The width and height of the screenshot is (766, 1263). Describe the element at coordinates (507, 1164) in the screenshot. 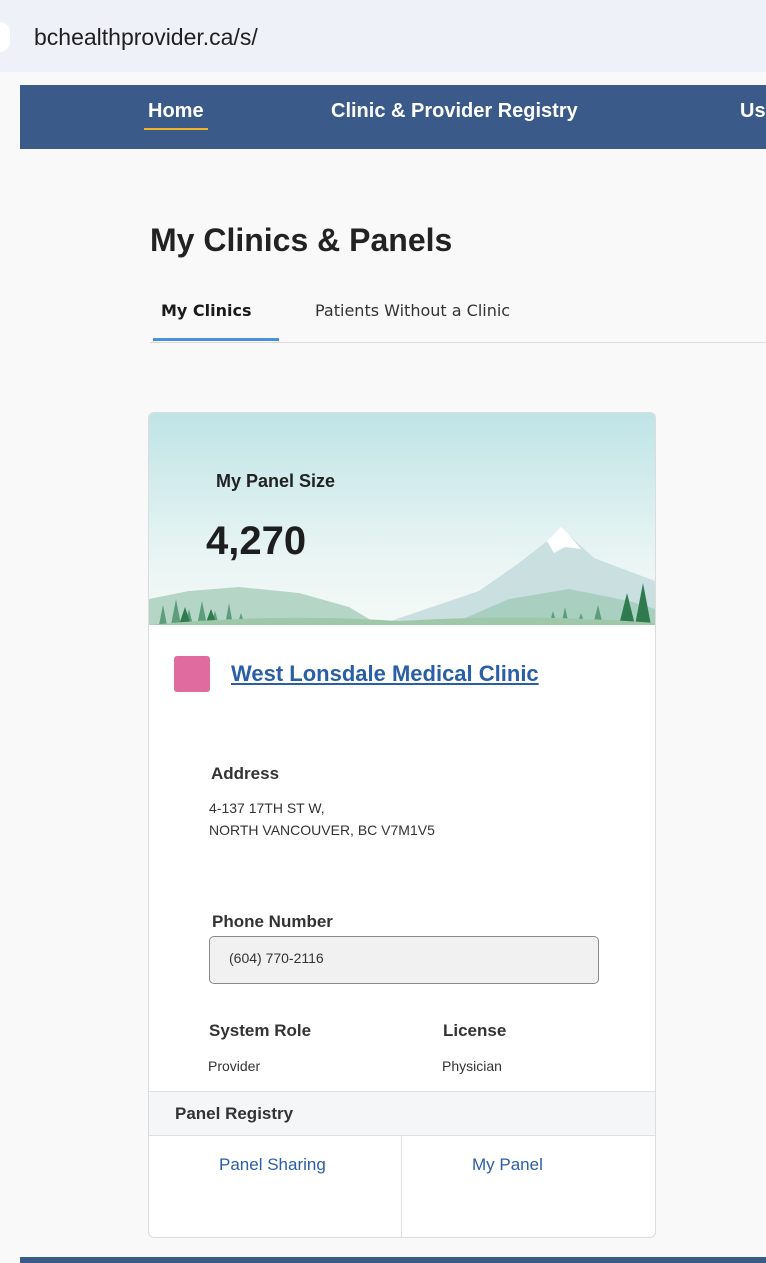

I see `my-panel-label: My Panel` at that location.